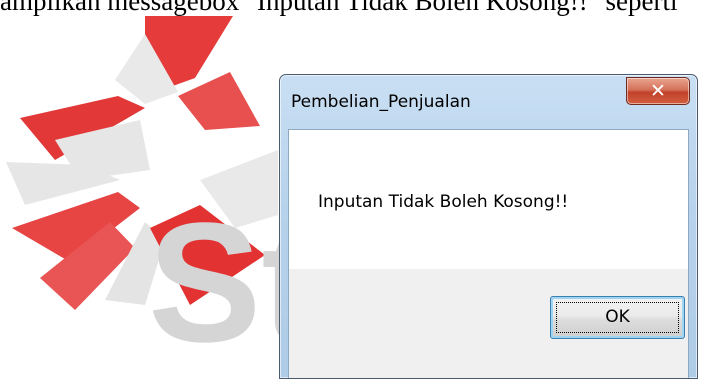 Image resolution: width=708 pixels, height=386 pixels. What do you see at coordinates (488, 102) in the screenshot?
I see `title-bar: Pembelian_Penjualan ✕` at bounding box center [488, 102].